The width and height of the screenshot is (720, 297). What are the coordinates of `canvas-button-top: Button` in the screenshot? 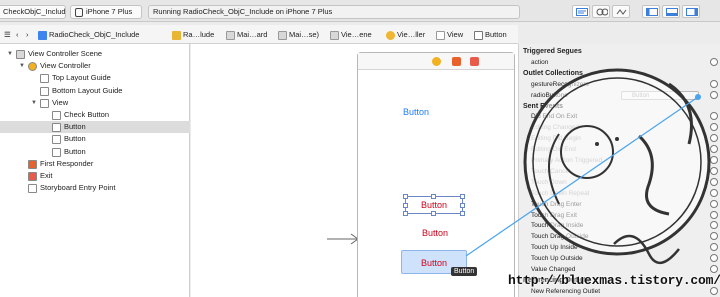 It's located at (416, 112).